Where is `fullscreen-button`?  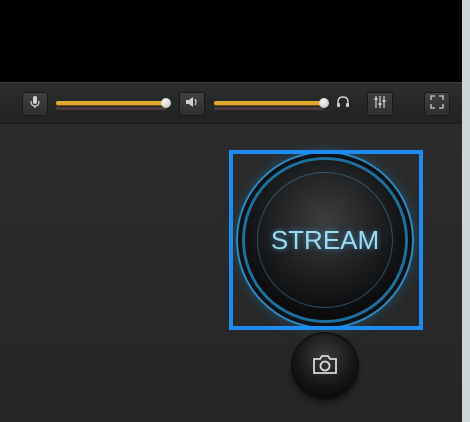
fullscreen-button is located at coordinates (437, 104).